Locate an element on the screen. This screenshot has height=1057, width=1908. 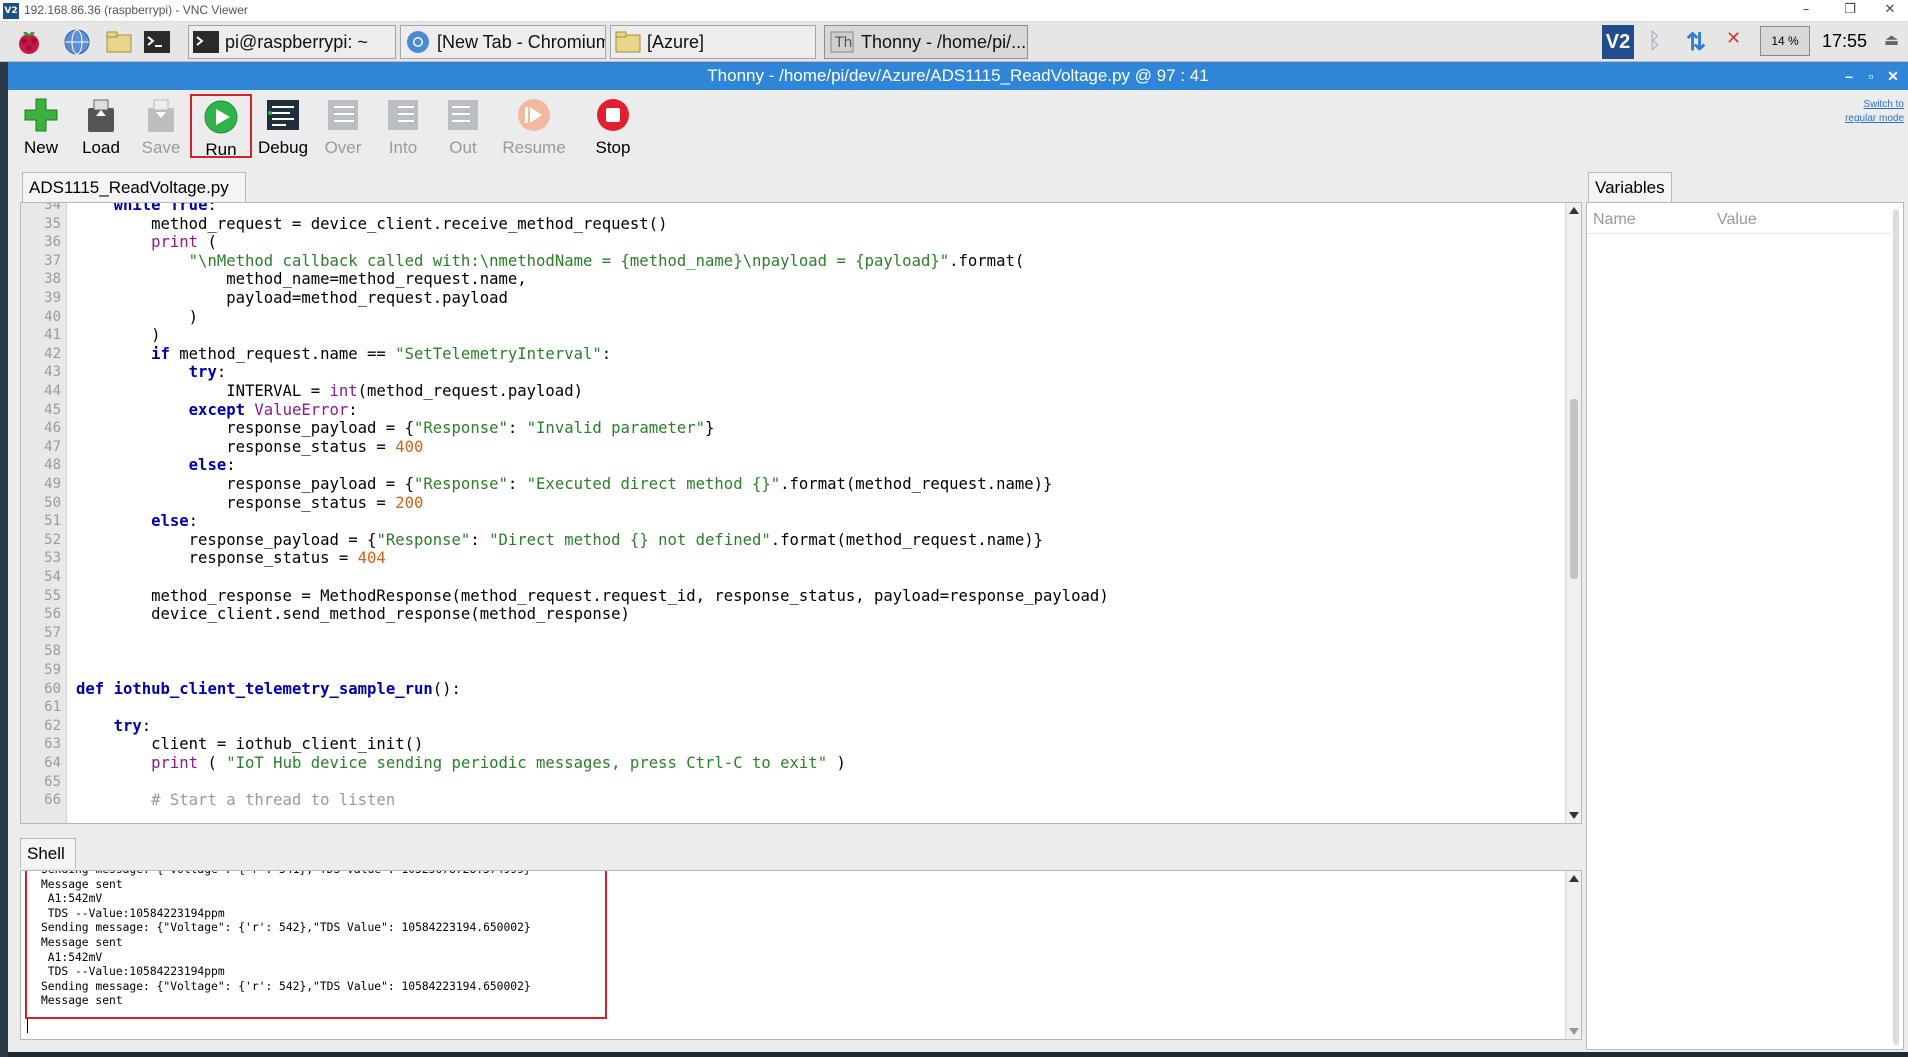
folder-icon is located at coordinates (628, 42).